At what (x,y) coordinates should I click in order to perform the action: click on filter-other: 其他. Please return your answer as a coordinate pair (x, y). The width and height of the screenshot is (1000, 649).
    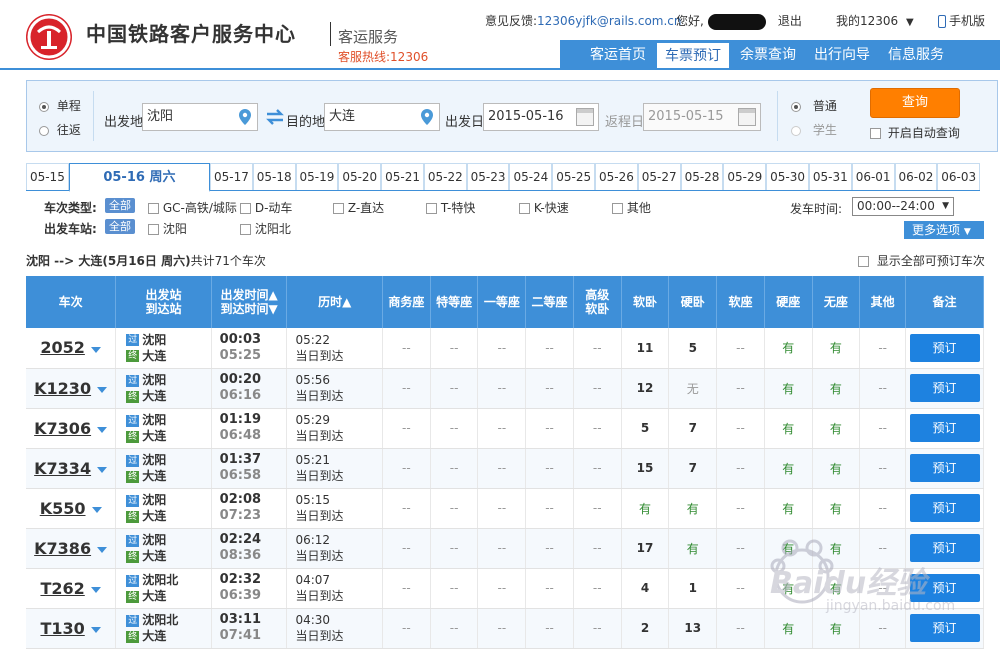
    Looking at the image, I should click on (631, 207).